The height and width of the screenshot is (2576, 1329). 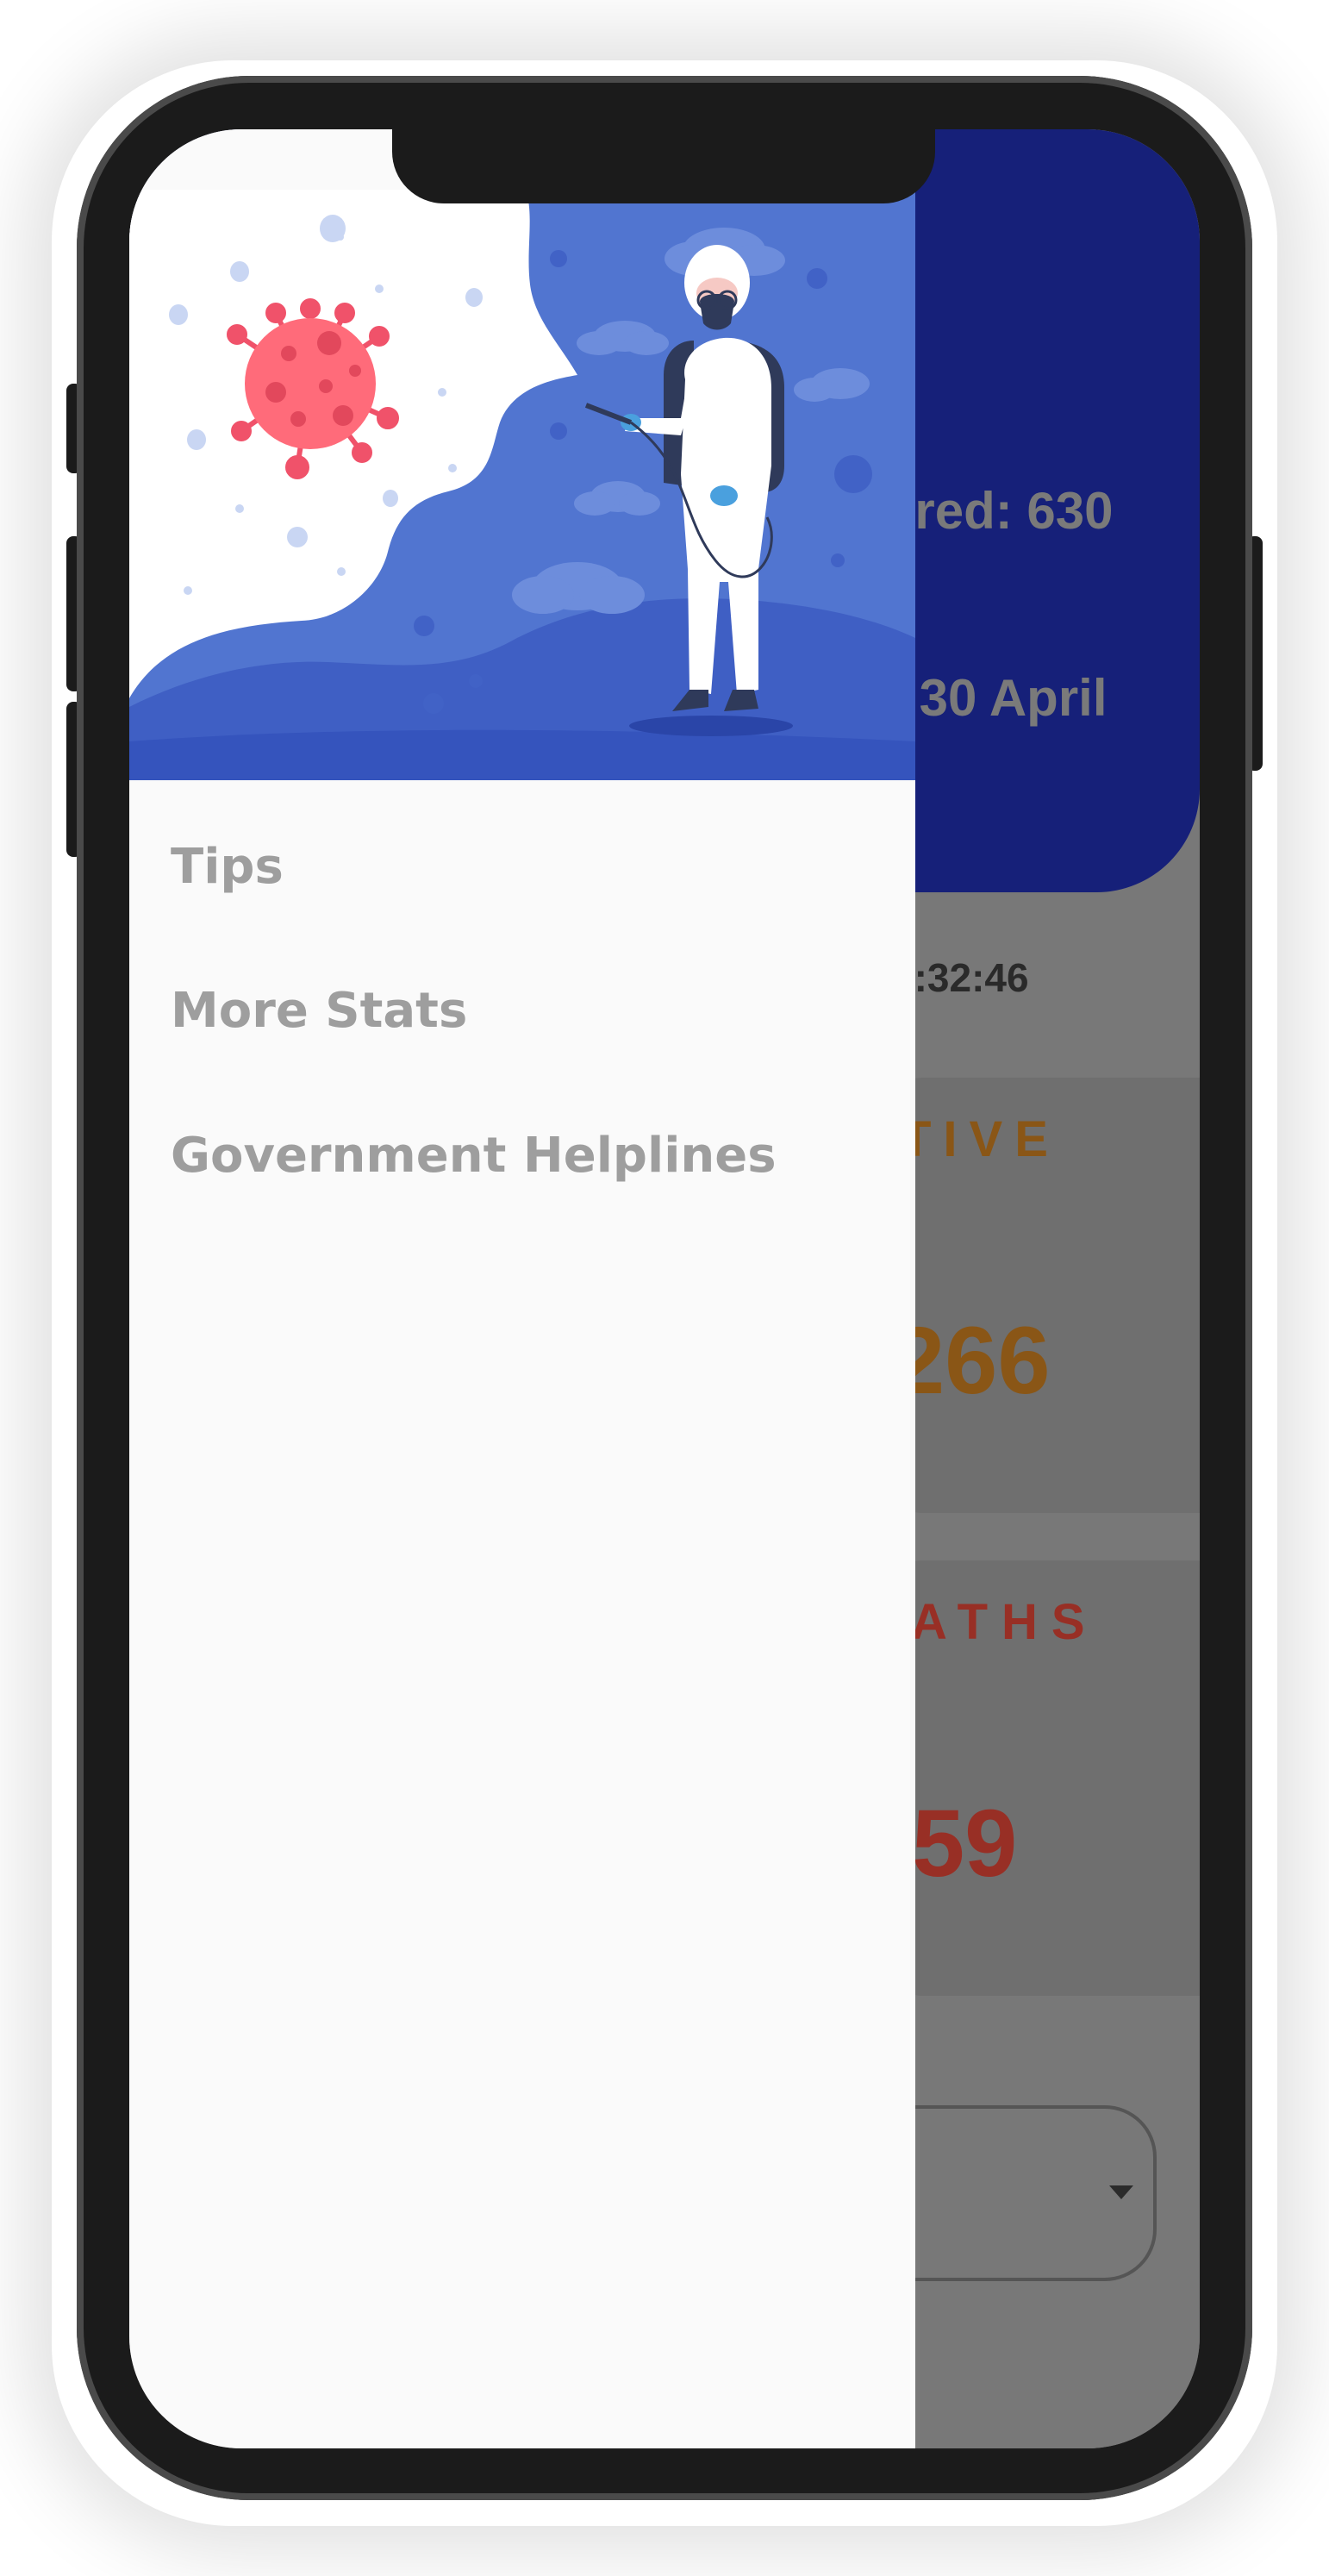 What do you see at coordinates (1121, 2192) in the screenshot?
I see `chevron-down-icon` at bounding box center [1121, 2192].